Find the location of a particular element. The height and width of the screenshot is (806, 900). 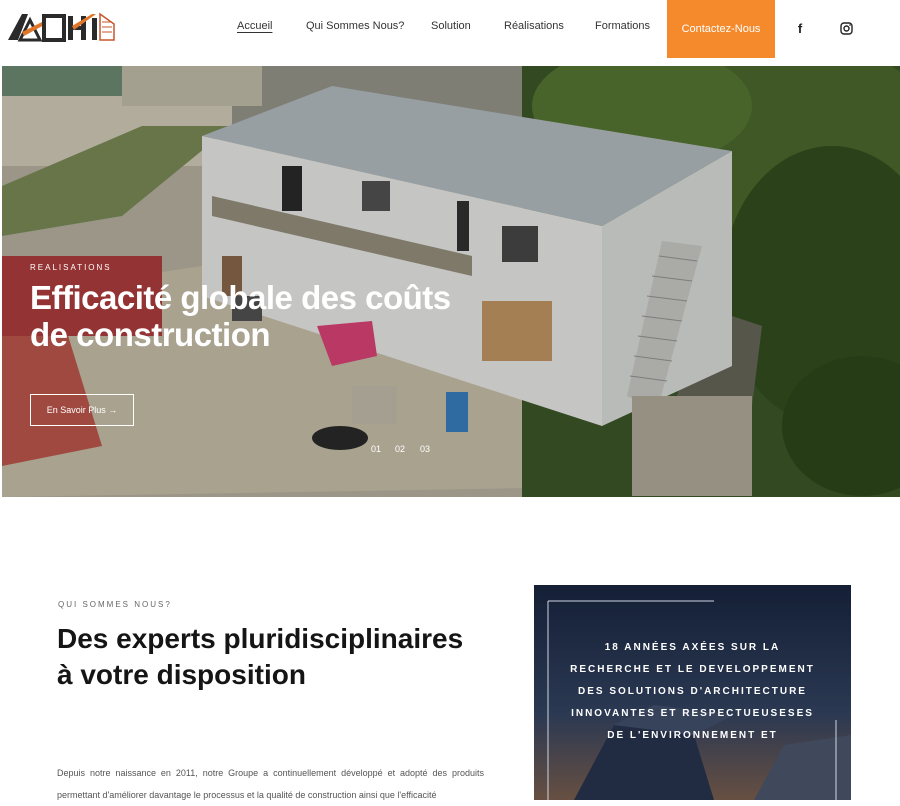

nav-solution: Solution is located at coordinates (451, 26).